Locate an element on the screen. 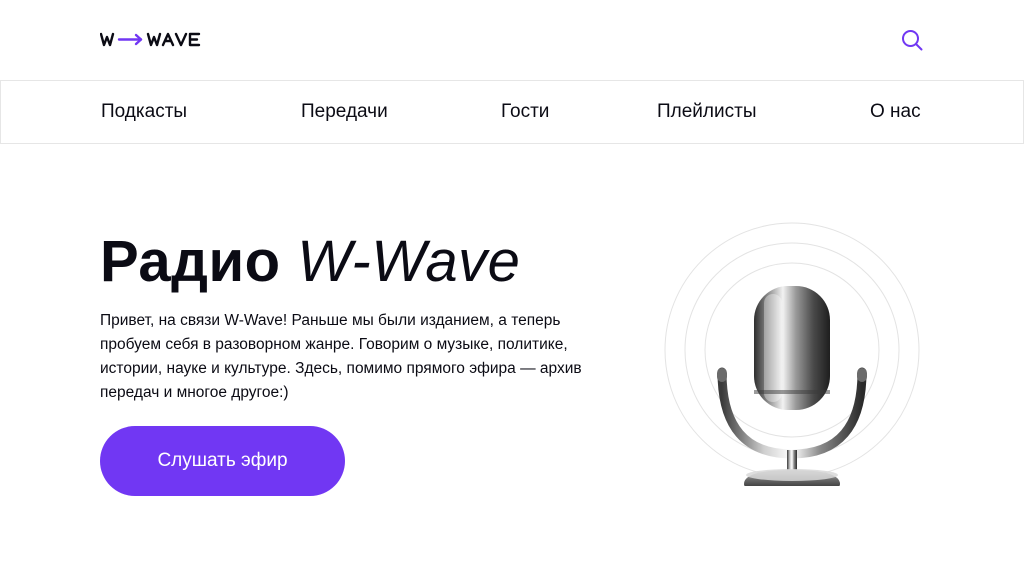 The height and width of the screenshot is (586, 1024). main-nav: Подкасты Передачи Гости Плейлисты О нас is located at coordinates (512, 112).